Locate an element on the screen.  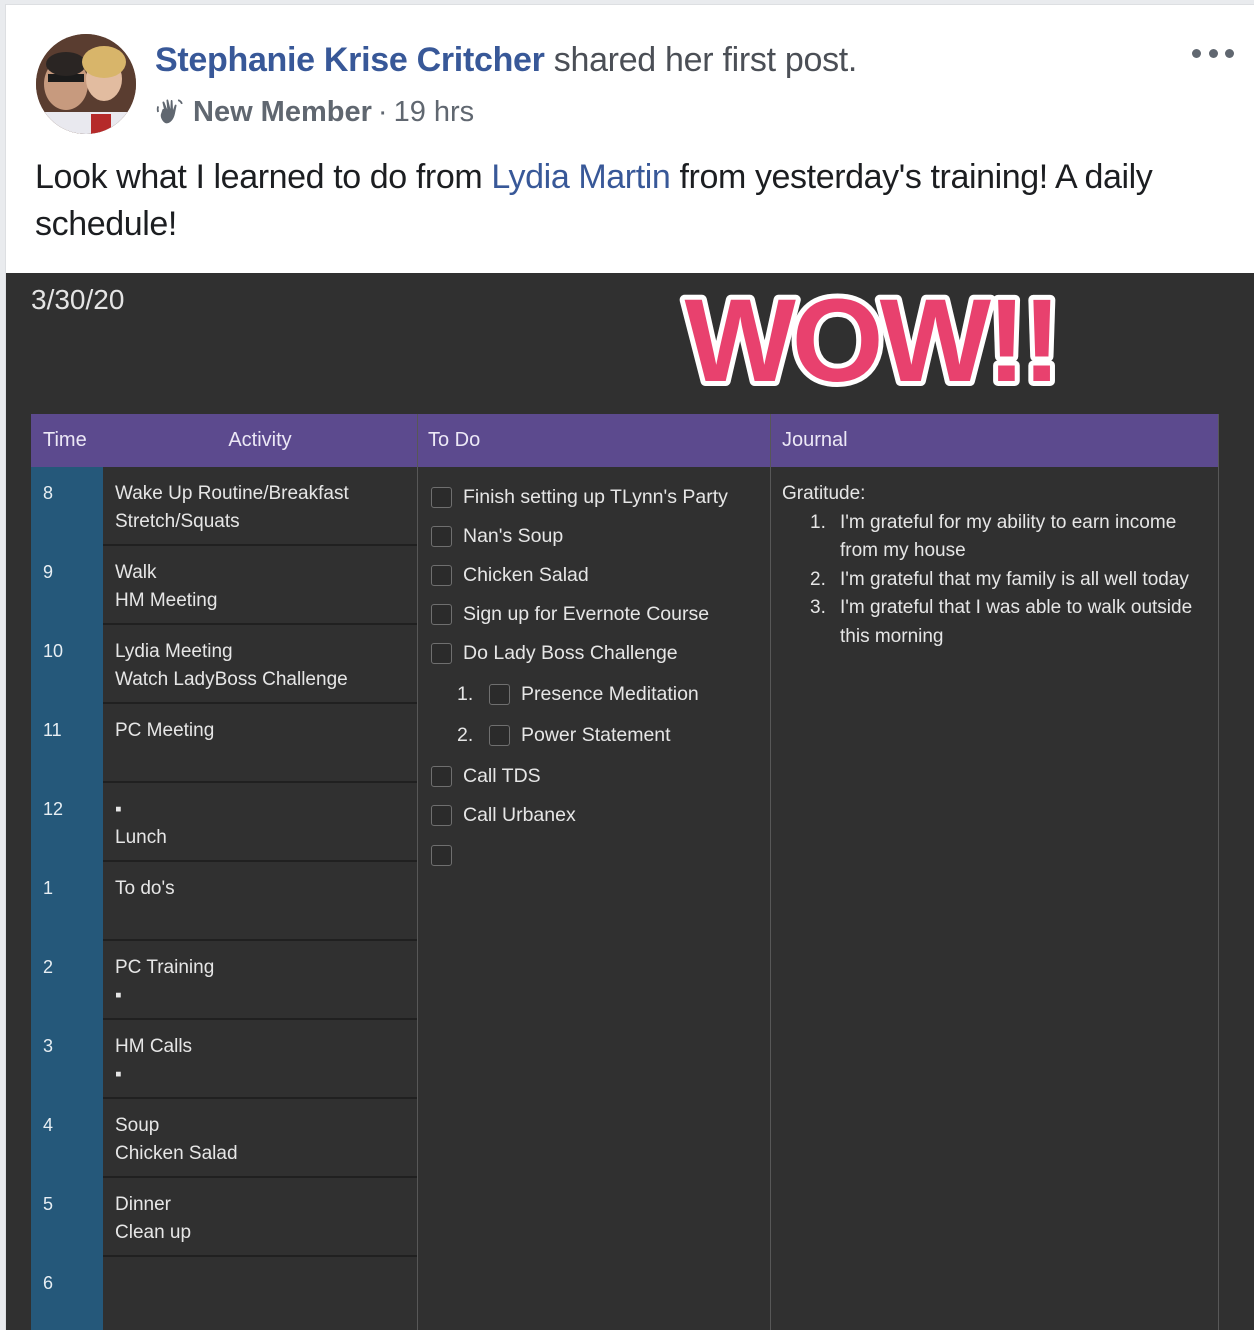
author-name-link: Stephanie Krise Critcher is located at coordinates (350, 60).